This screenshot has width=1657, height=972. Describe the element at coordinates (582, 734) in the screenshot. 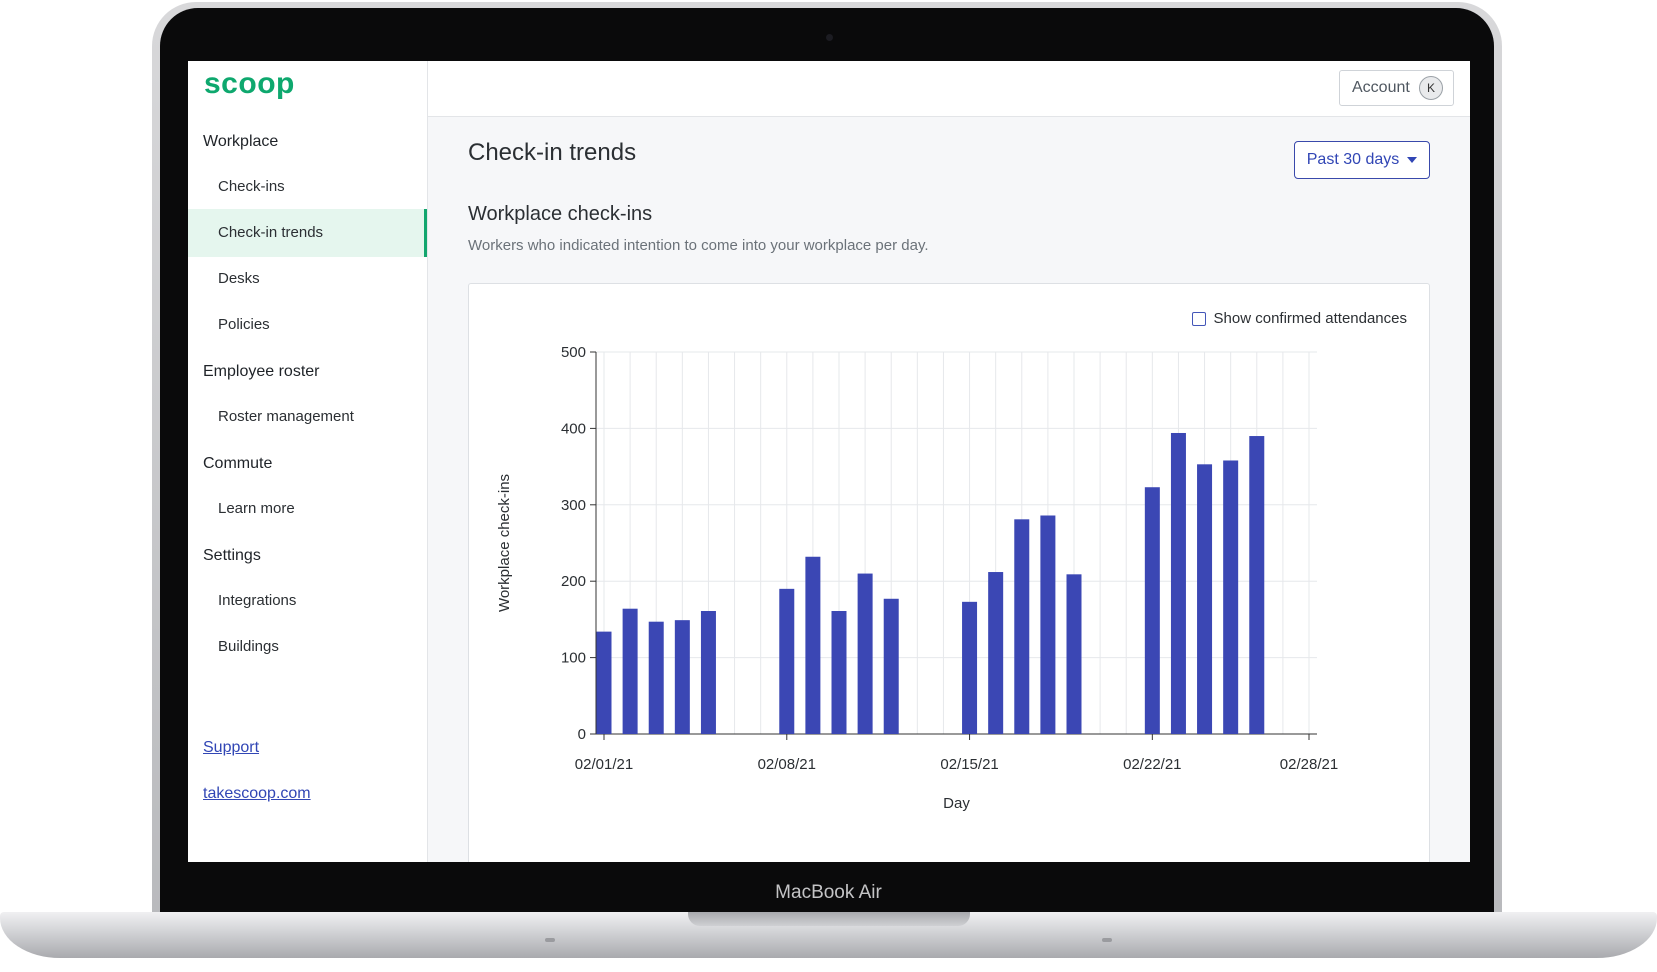

I see `y-tick-label: 0` at that location.